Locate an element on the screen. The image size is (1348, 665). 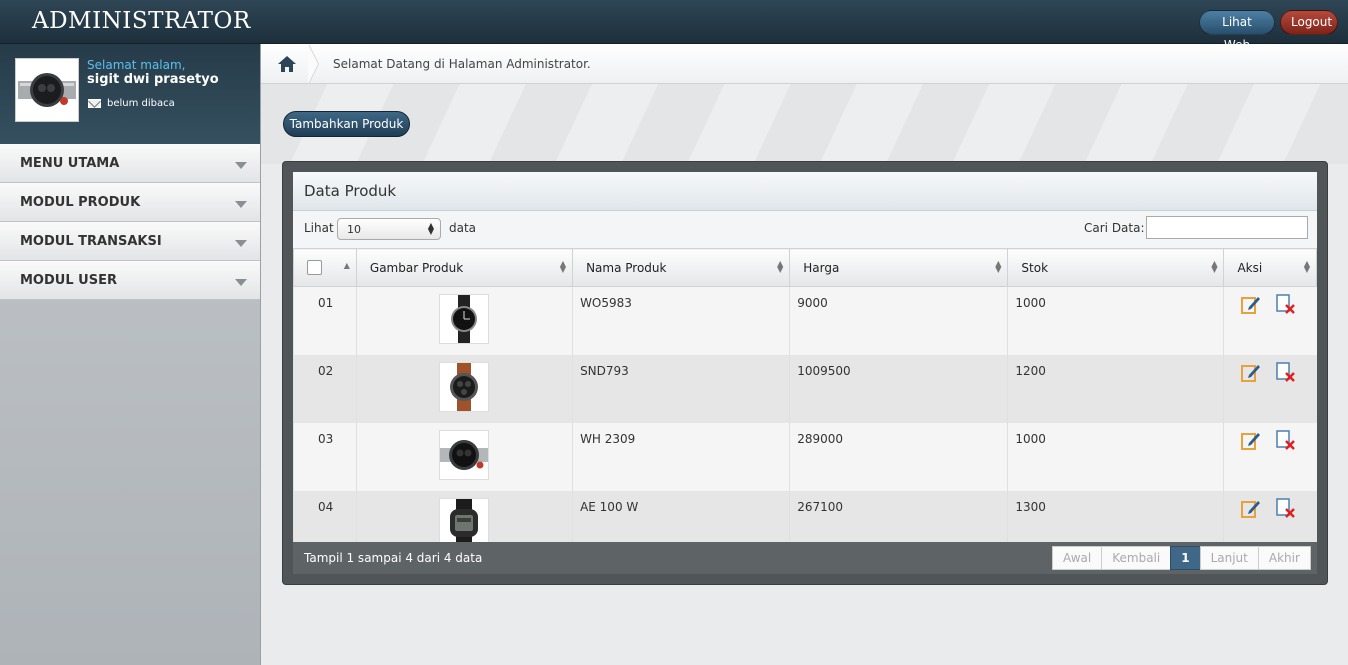
pager-prev-button: Kembali is located at coordinates (1136, 558).